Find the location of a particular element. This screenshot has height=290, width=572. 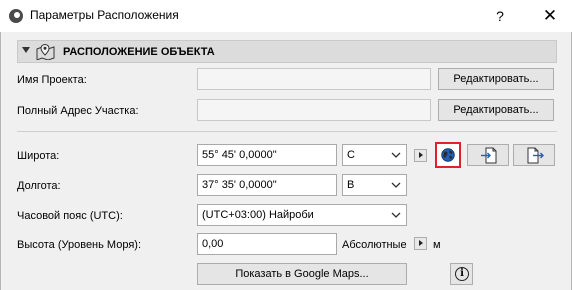

full-address-field is located at coordinates (314, 110).